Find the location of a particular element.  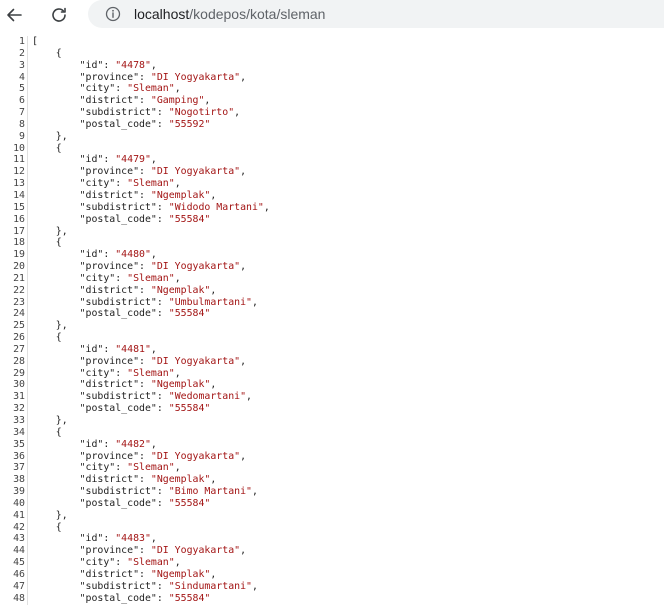

line-number: 15 is located at coordinates (19, 207).